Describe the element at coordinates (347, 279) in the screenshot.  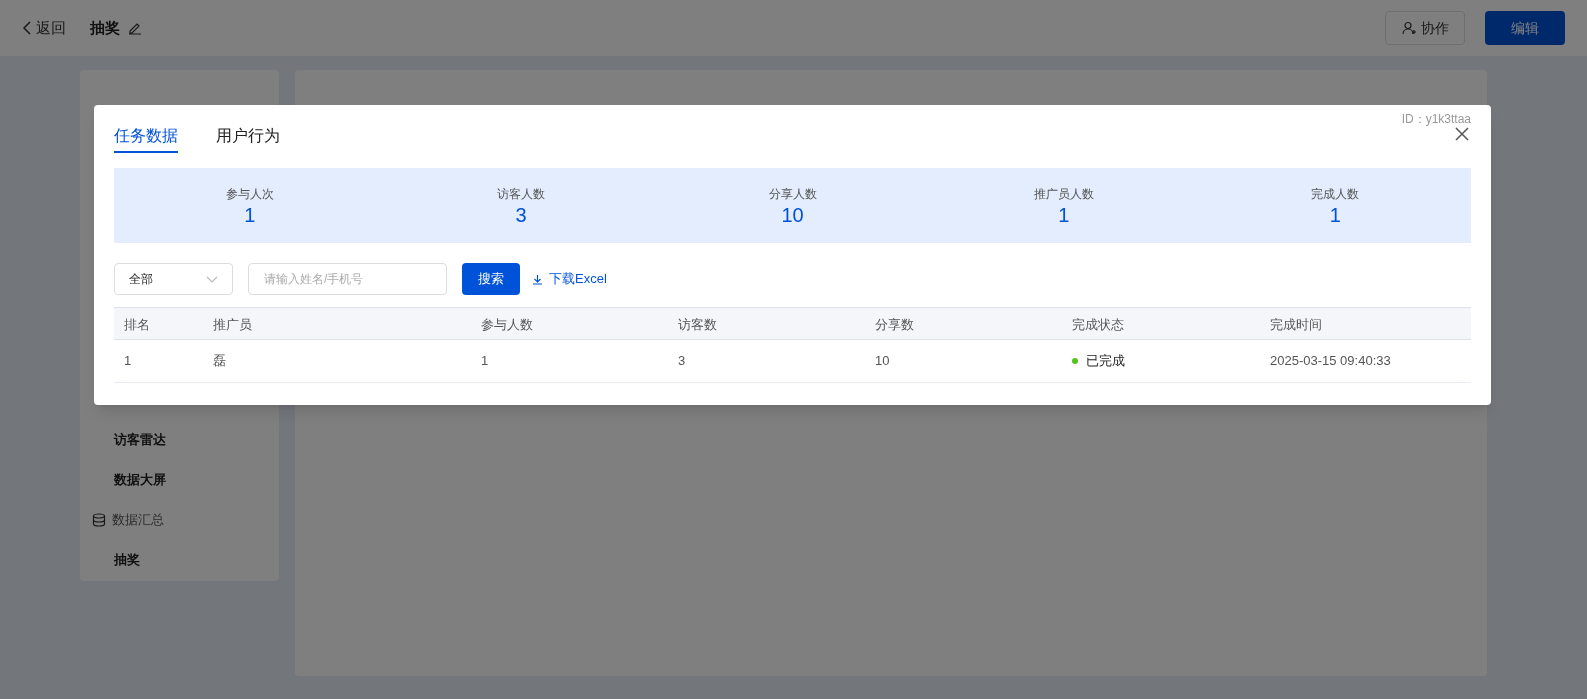
I see `search-field: 请输入姓名/手机号` at that location.